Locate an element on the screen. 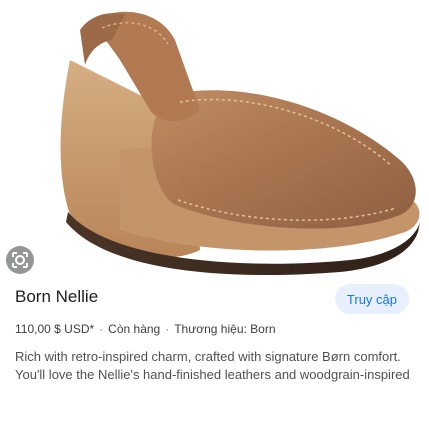 This screenshot has height=429, width=429. title-row: Born Nellie Truy cập is located at coordinates (214, 299).